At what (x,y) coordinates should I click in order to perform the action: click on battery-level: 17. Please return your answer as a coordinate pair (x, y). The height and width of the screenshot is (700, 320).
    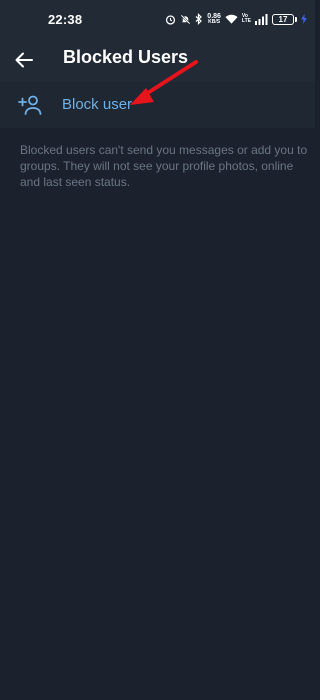
    Looking at the image, I should click on (283, 19).